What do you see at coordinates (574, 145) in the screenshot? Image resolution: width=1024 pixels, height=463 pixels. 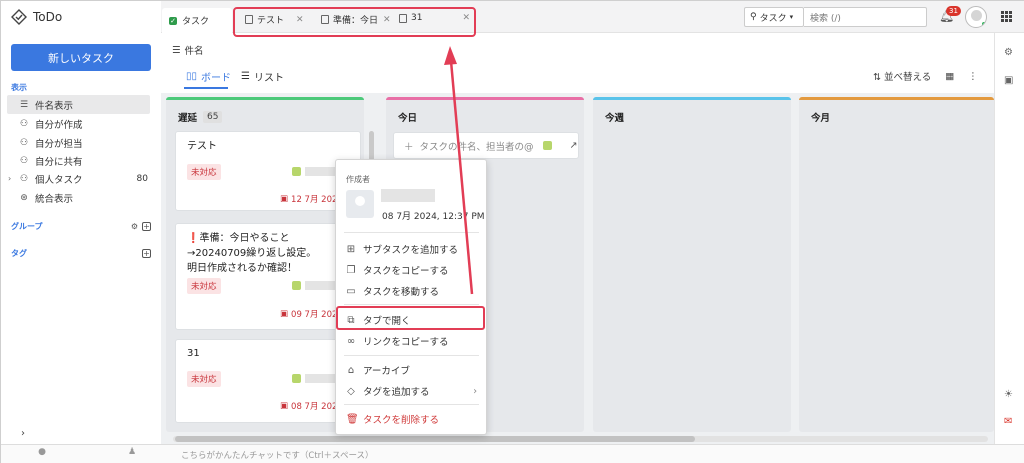 I see `expand-arrow-icon: ↗` at bounding box center [574, 145].